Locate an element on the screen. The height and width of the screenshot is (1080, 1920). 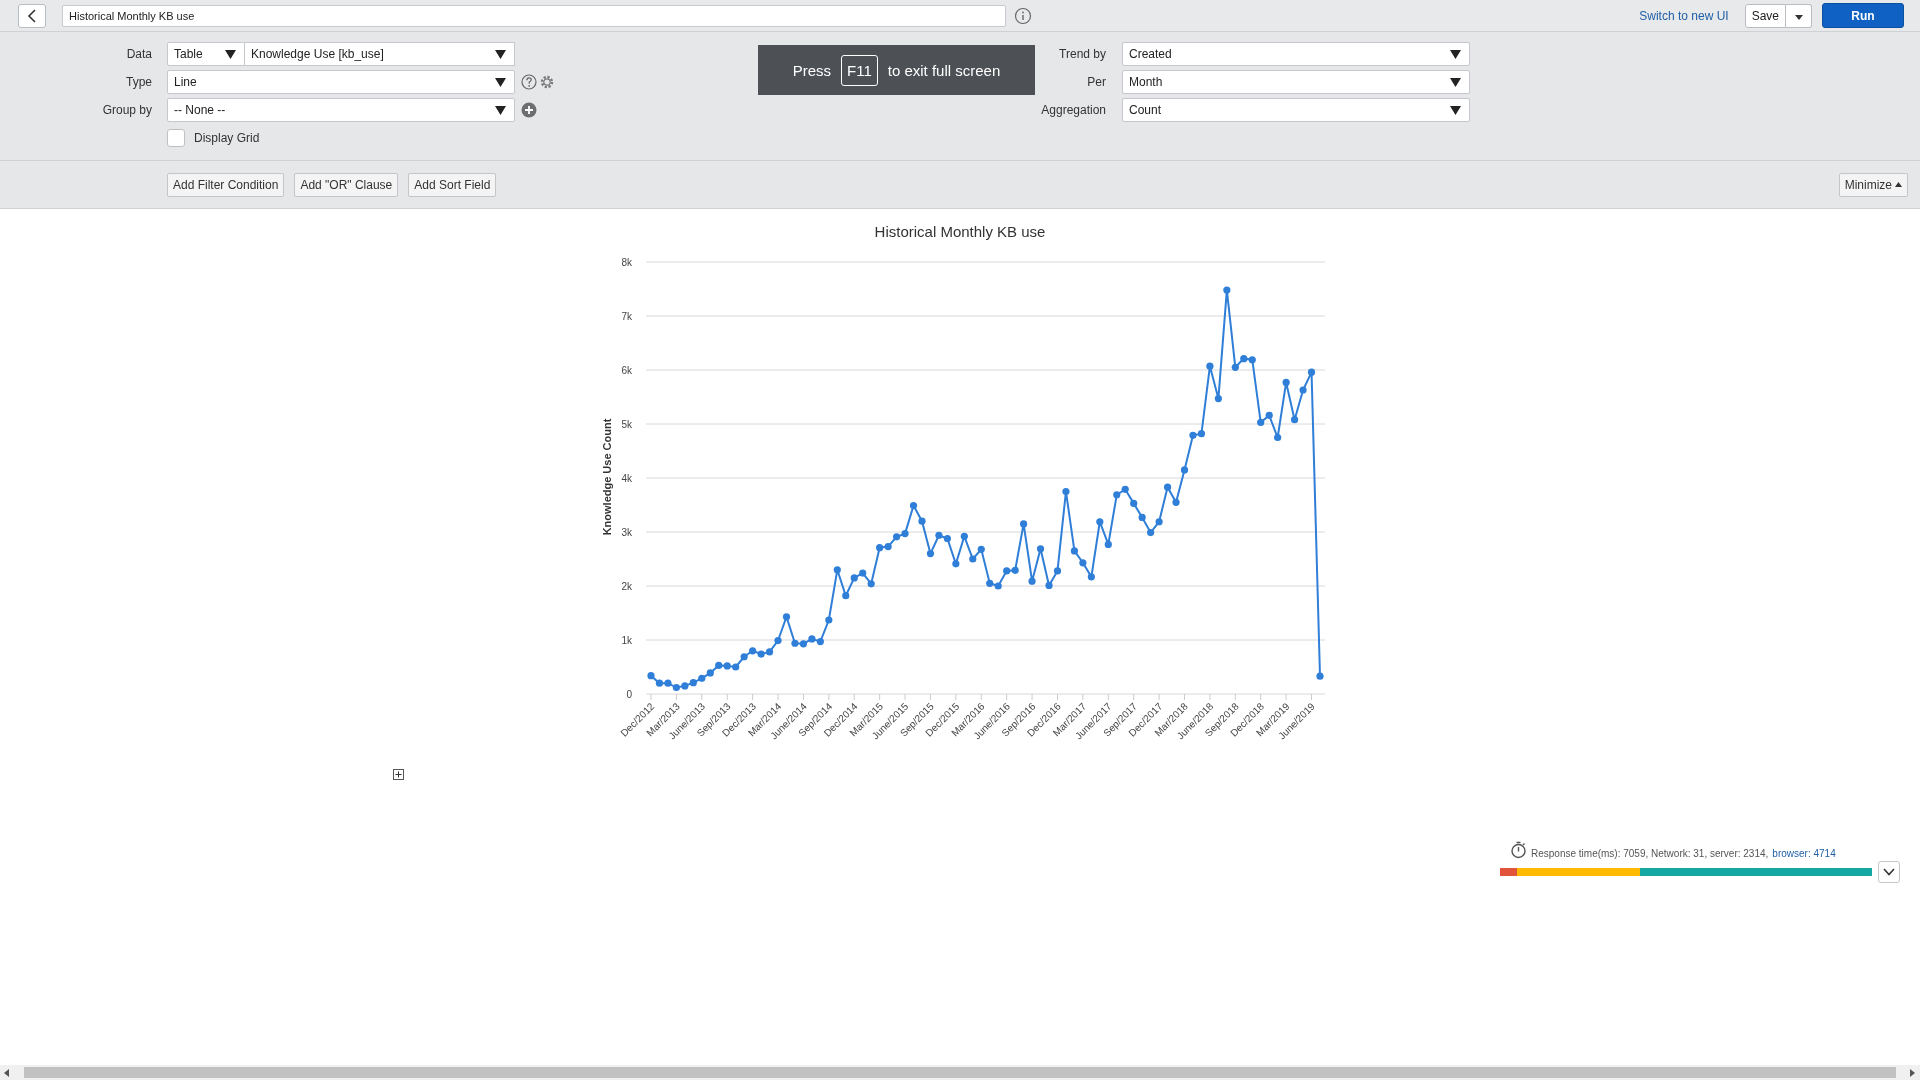
toast-text: to exit full screen is located at coordinates (944, 70).